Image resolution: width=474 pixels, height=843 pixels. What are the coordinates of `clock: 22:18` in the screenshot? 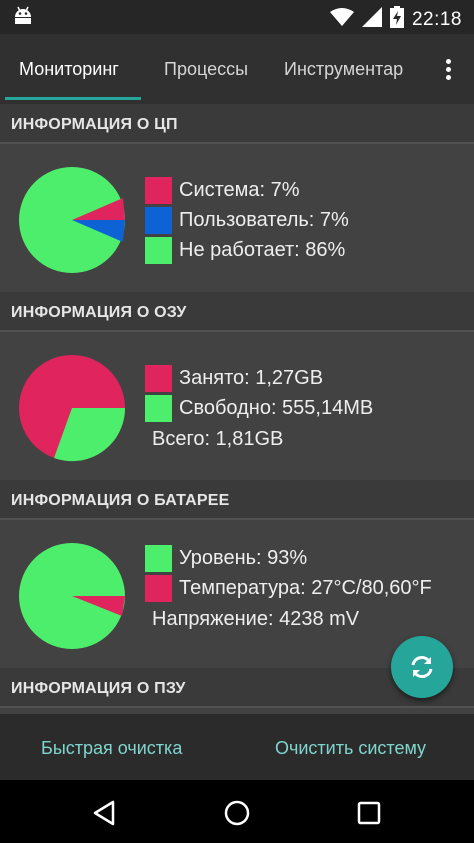 It's located at (436, 19).